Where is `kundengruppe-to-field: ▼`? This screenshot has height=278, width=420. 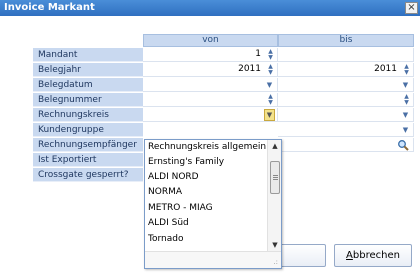
kundengruppe-to-field: ▼ is located at coordinates (346, 130).